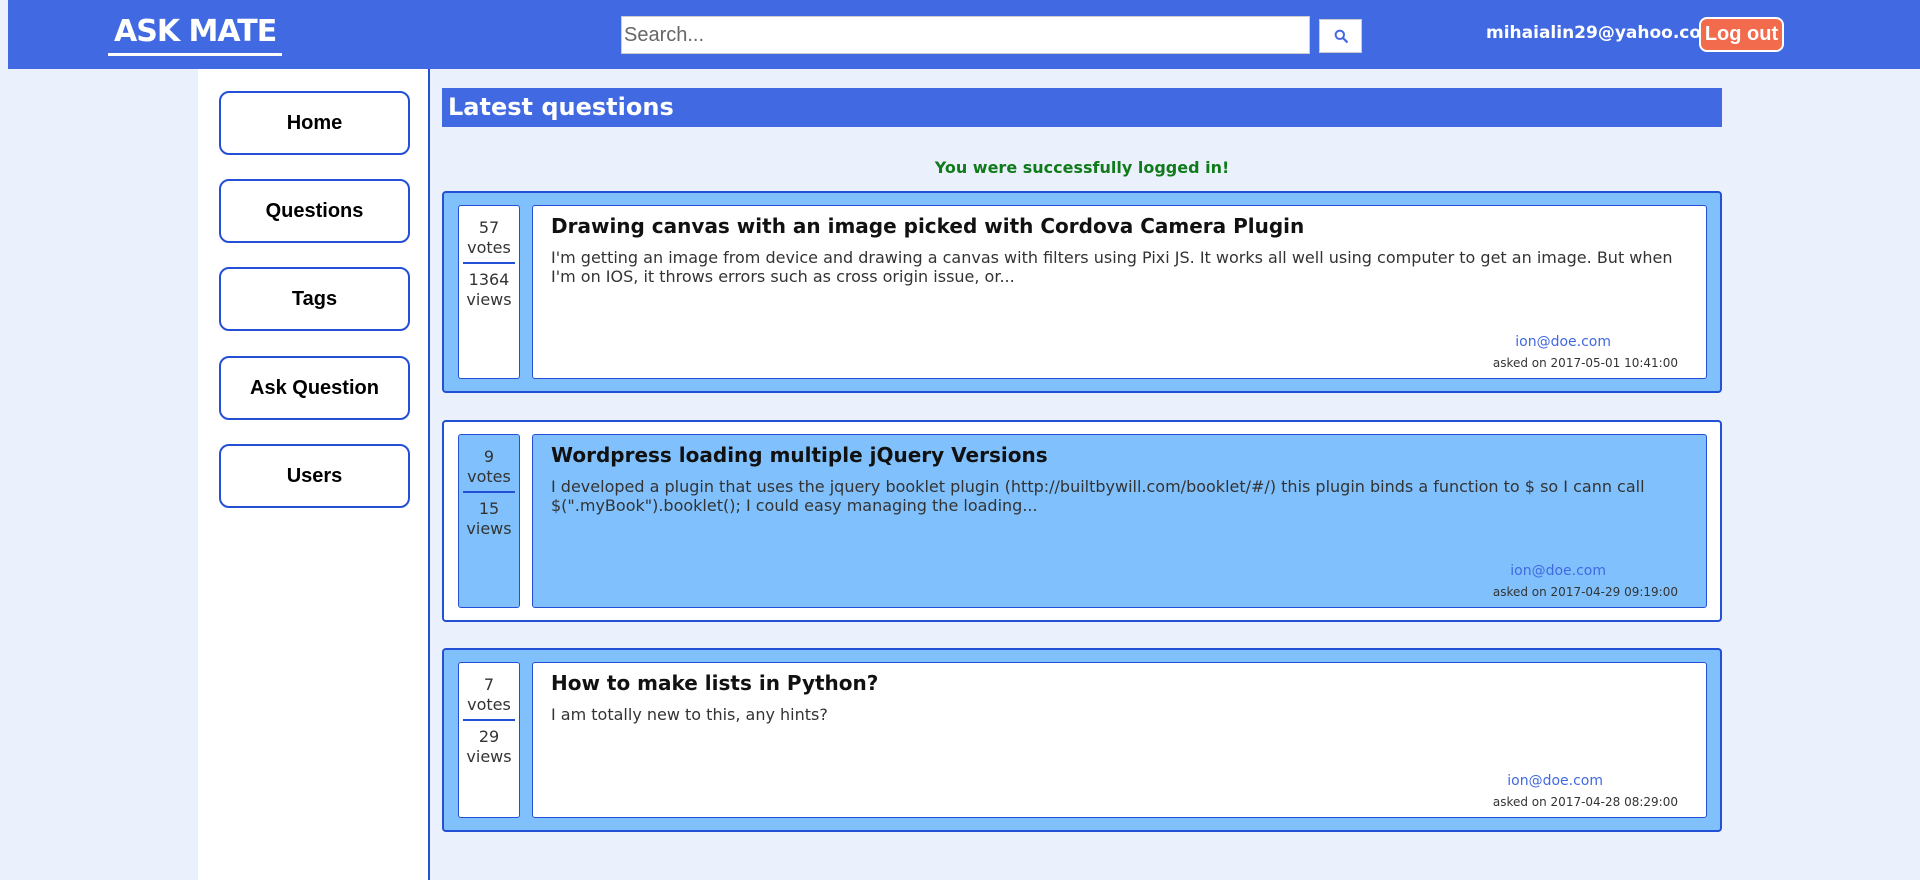  I want to click on vote-count: 9, so click(489, 456).